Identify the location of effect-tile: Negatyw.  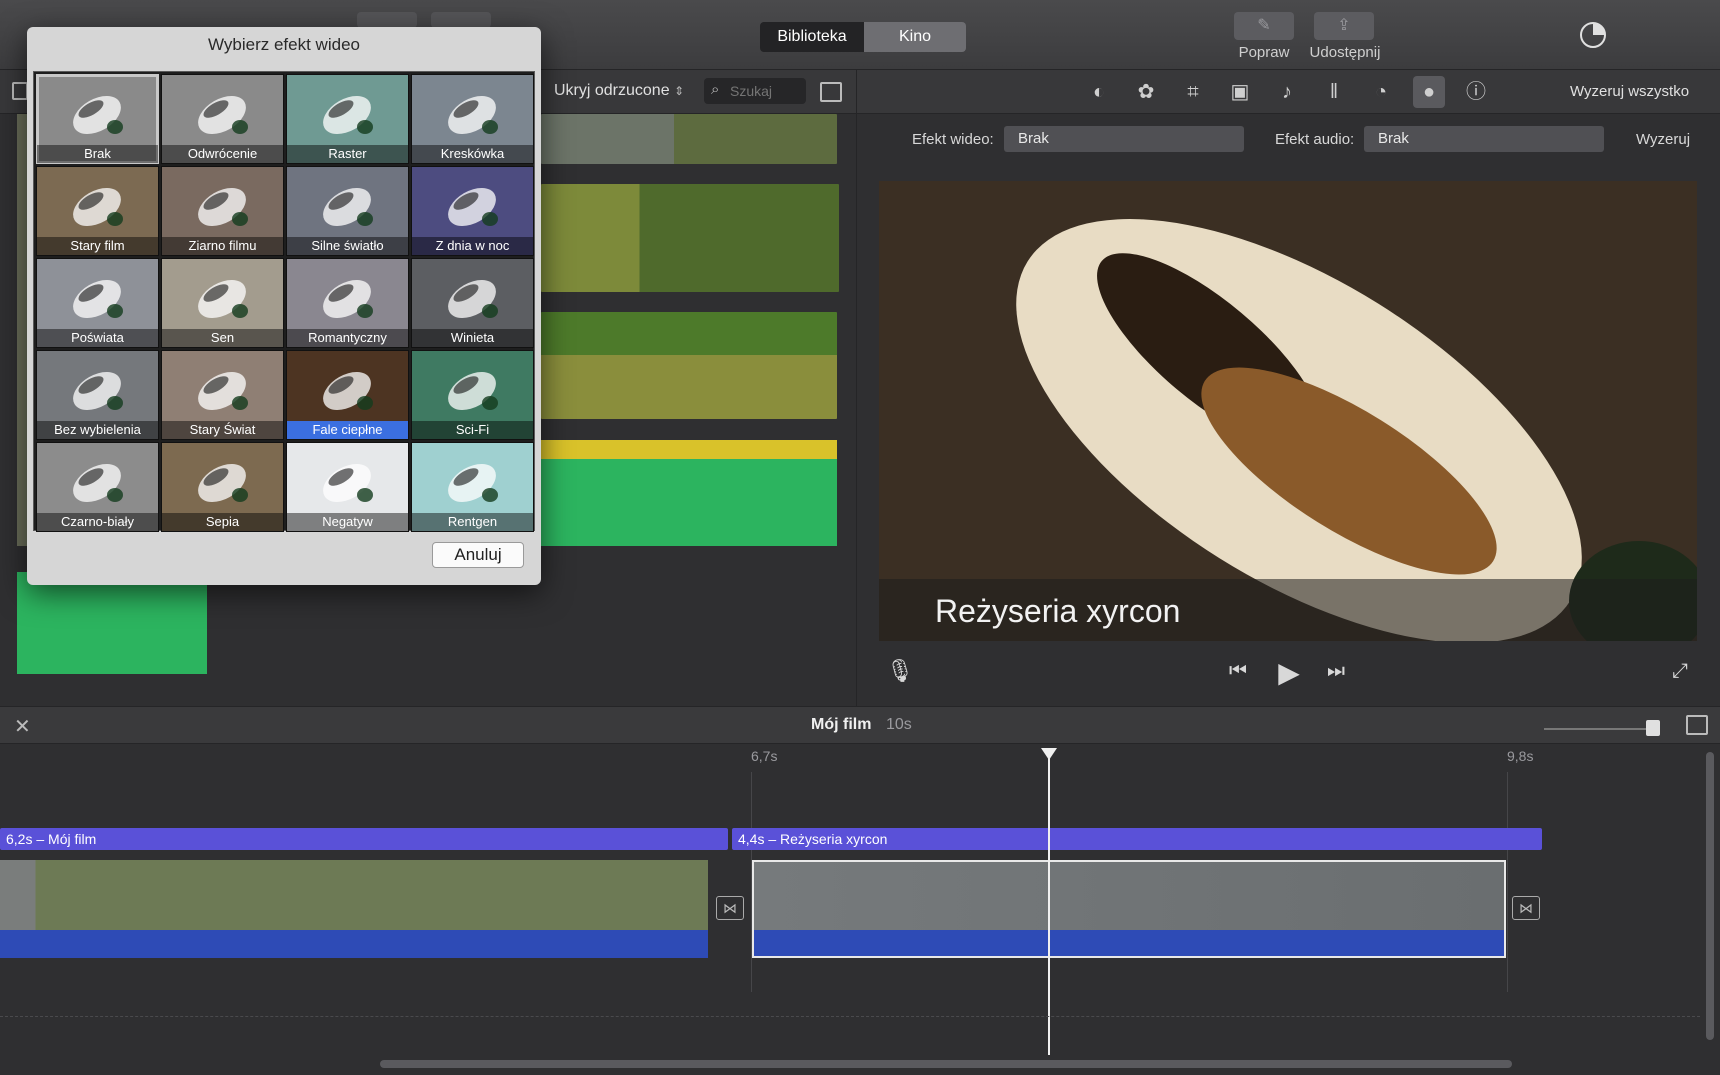
(347, 487).